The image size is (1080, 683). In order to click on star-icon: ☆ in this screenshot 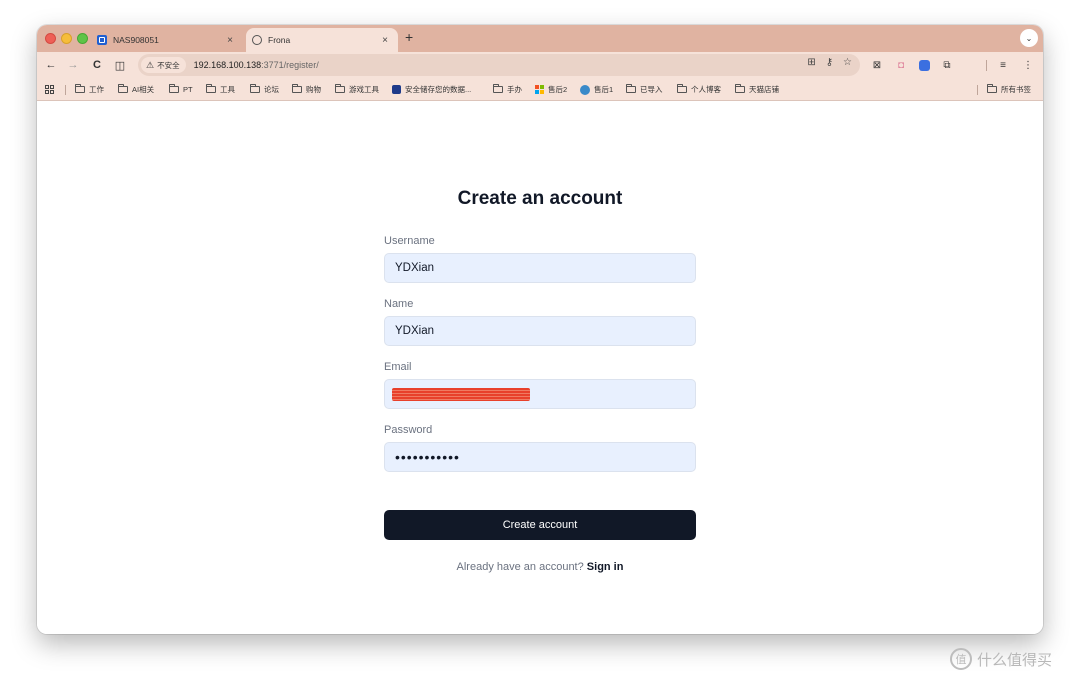, I will do `click(847, 62)`.